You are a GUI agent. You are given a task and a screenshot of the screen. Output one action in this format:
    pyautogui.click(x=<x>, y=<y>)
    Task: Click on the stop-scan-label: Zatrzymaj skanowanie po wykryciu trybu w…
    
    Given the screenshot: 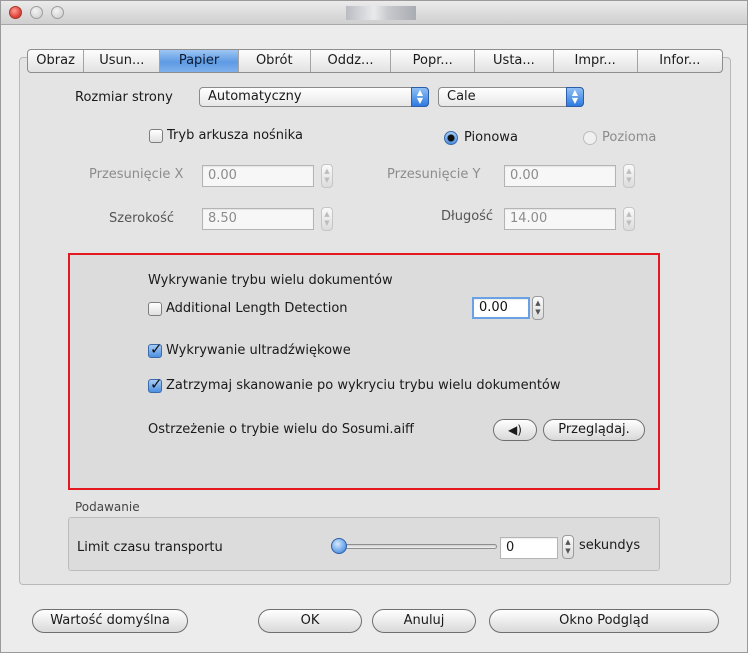 What is the action you would take?
    pyautogui.click(x=363, y=385)
    